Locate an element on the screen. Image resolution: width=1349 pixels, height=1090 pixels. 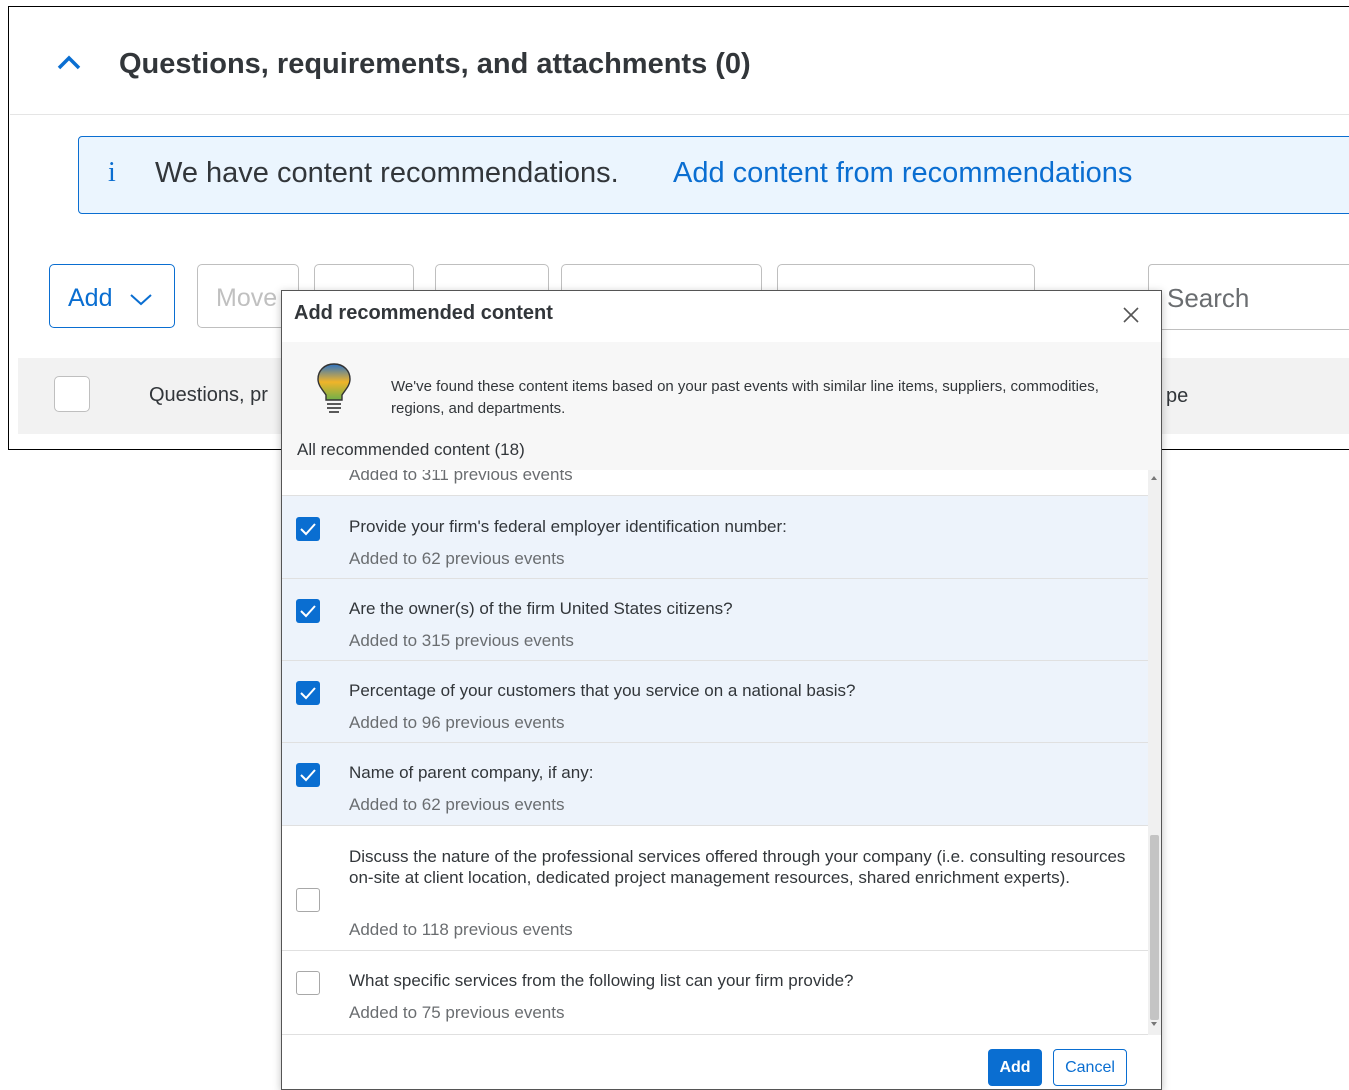
dialog-header: Add recommended content is located at coordinates (721, 316).